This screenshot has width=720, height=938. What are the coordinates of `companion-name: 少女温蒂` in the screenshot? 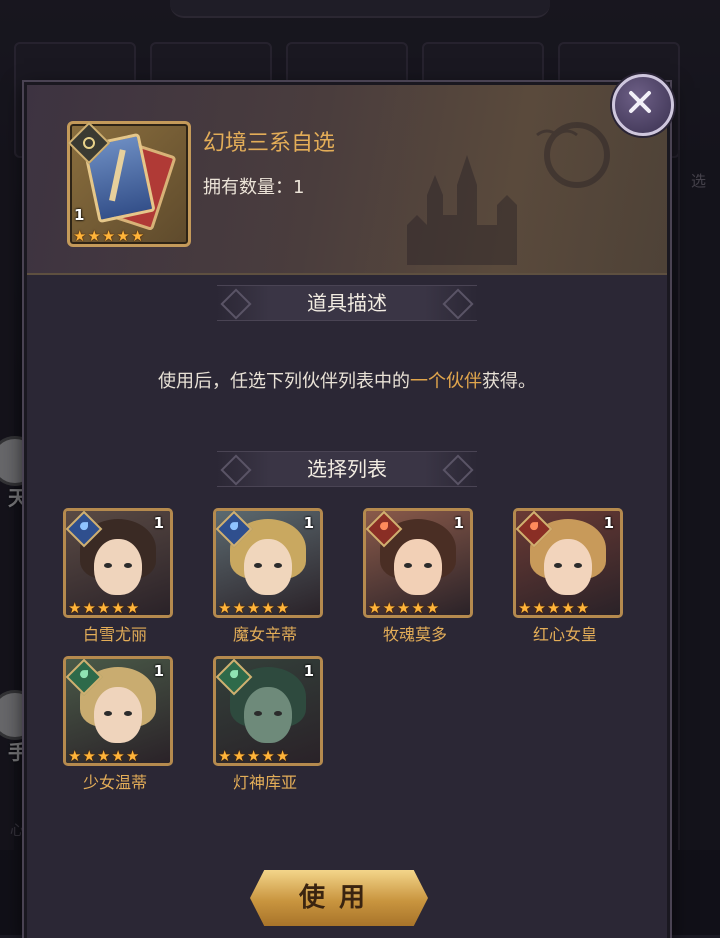 It's located at (114, 782).